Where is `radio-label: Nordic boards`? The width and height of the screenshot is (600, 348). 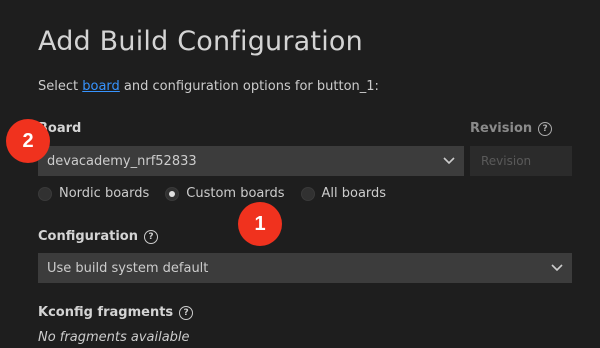 radio-label: Nordic boards is located at coordinates (104, 193).